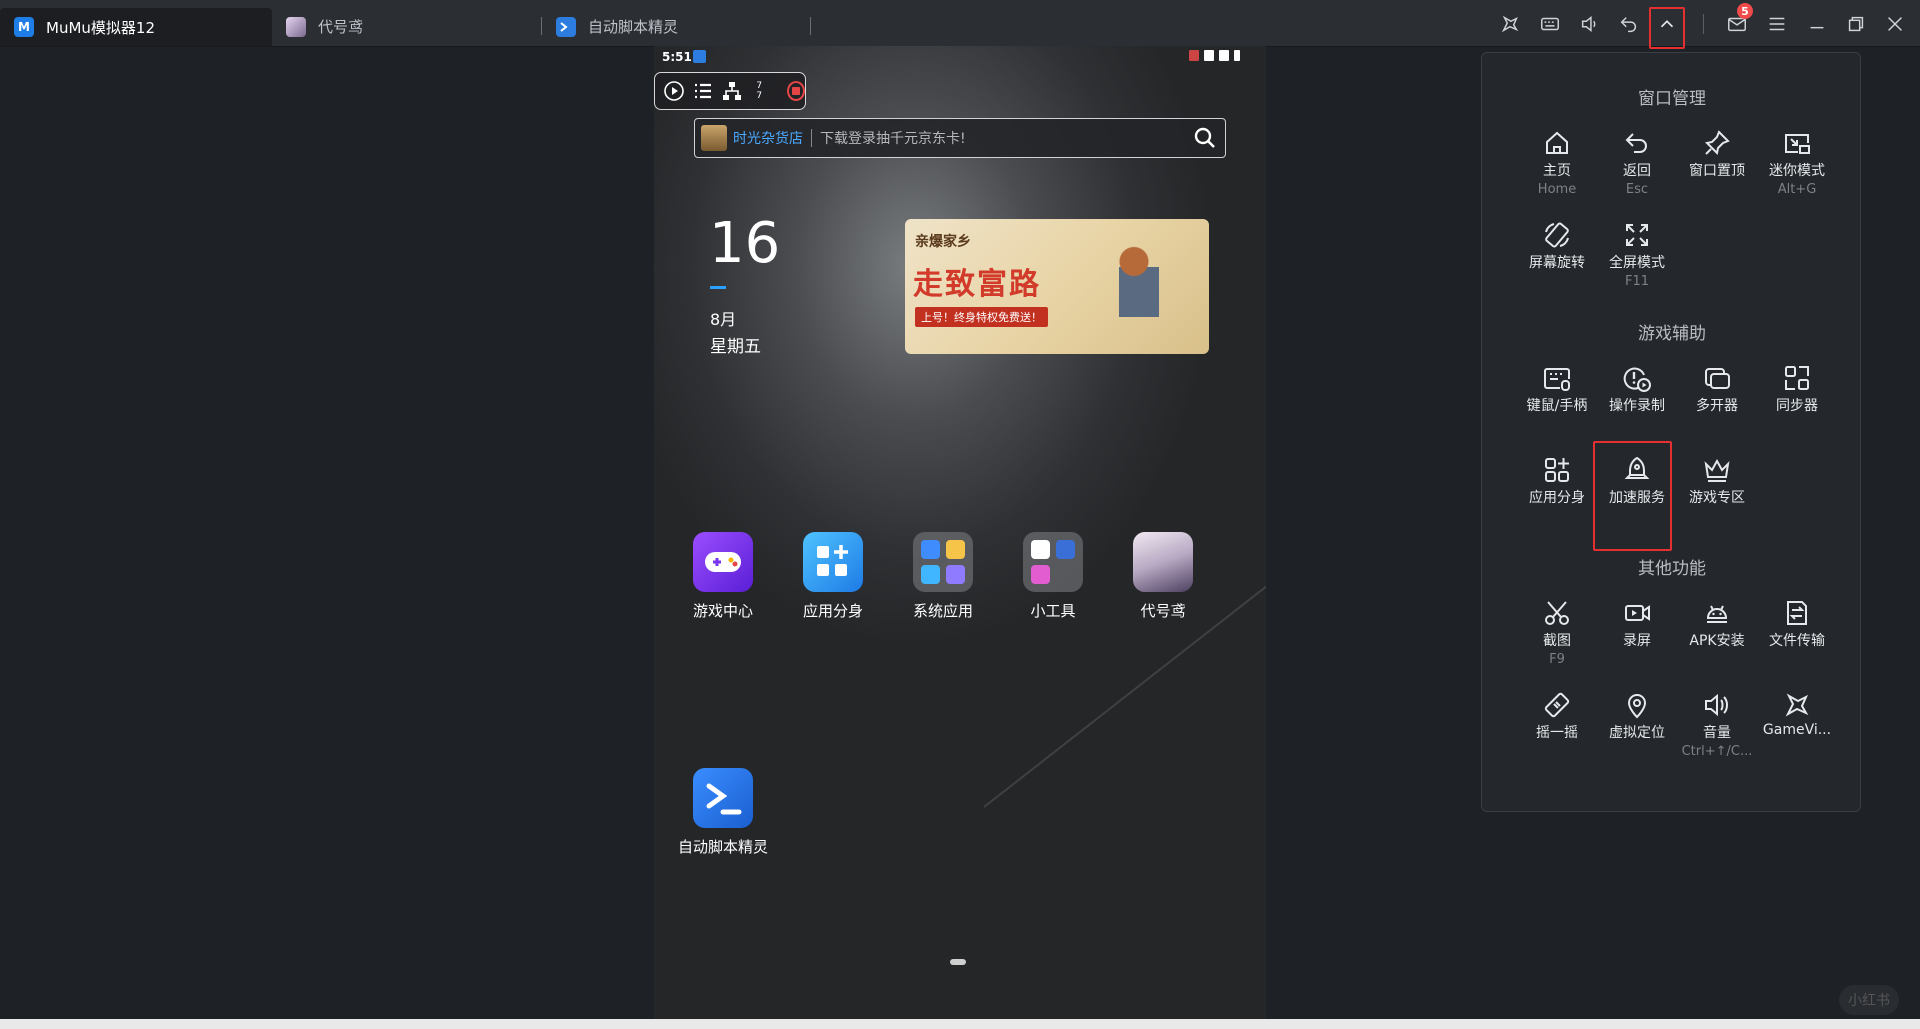 The width and height of the screenshot is (1920, 1029). What do you see at coordinates (1557, 705) in the screenshot?
I see `shake-icon` at bounding box center [1557, 705].